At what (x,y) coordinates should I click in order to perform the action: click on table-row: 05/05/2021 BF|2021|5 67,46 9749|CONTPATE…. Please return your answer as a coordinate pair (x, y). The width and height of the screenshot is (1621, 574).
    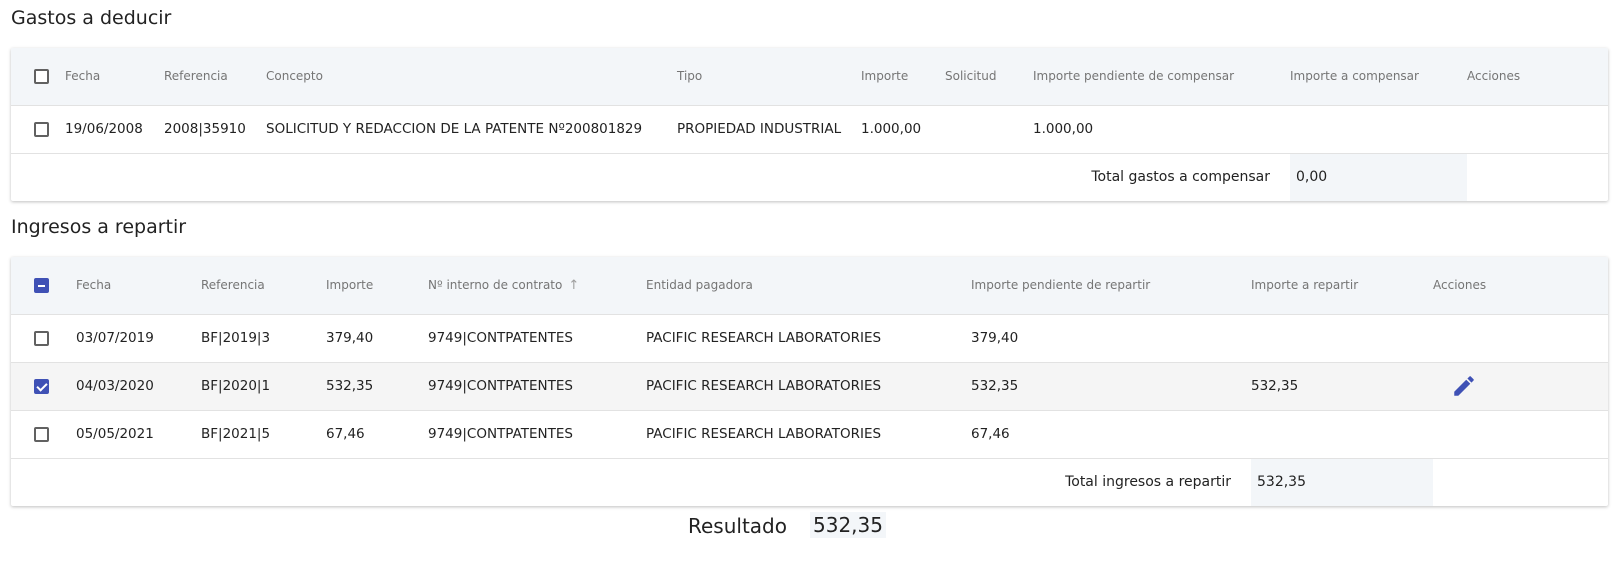
    Looking at the image, I should click on (809, 433).